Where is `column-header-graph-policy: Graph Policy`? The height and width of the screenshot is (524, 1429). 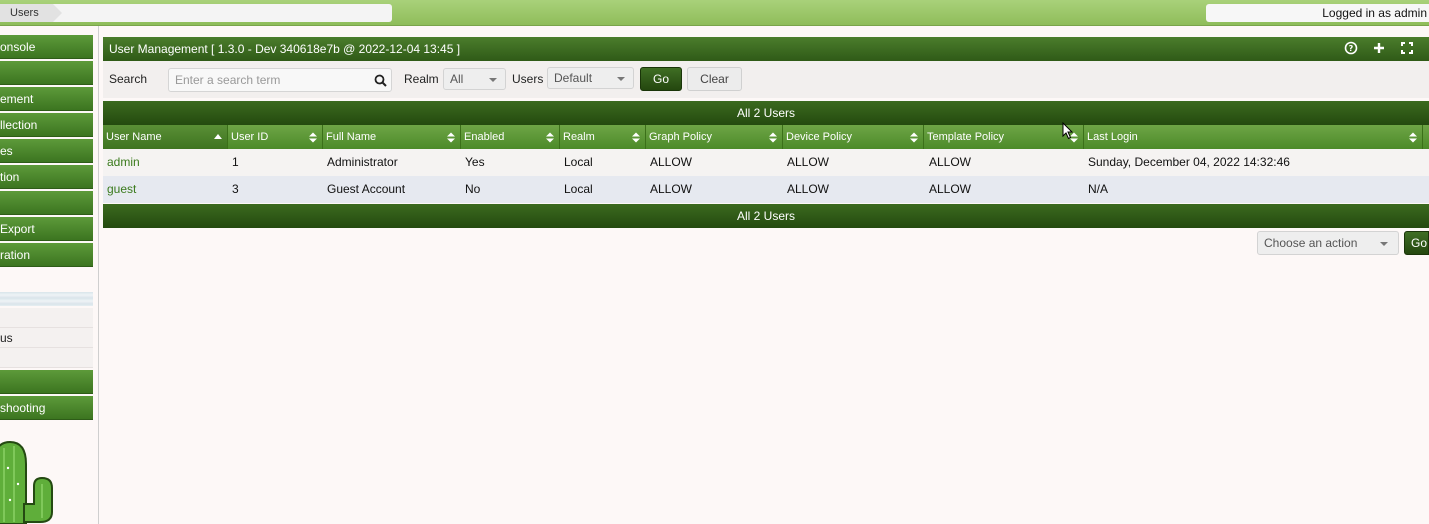
column-header-graph-policy: Graph Policy is located at coordinates (714, 137).